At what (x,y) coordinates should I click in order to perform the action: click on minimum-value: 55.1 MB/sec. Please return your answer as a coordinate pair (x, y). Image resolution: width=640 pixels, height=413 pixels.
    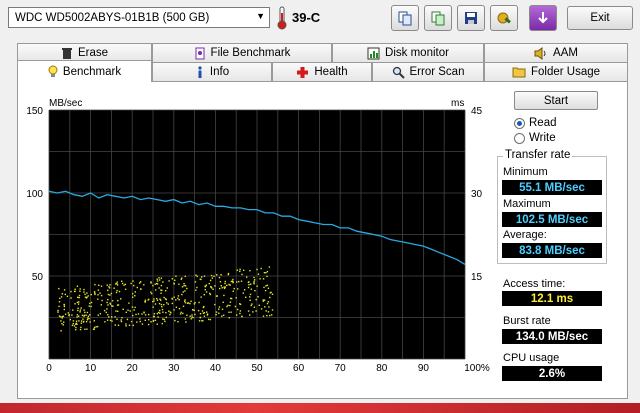
    Looking at the image, I should click on (552, 187).